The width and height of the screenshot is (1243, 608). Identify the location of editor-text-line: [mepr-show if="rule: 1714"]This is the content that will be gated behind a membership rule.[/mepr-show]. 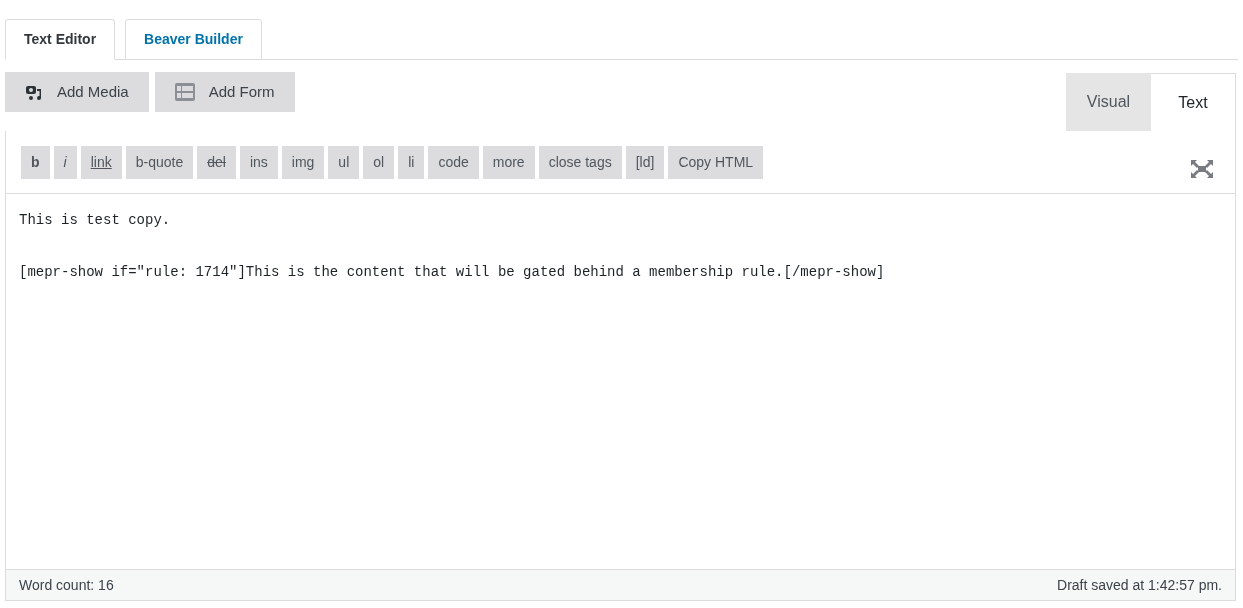
(452, 272).